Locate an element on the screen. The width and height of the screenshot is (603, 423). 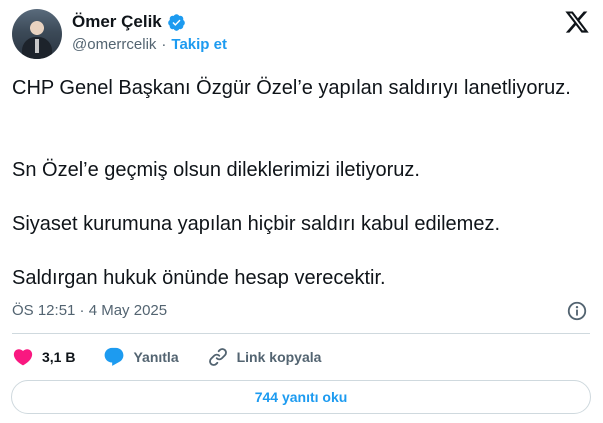
divider is located at coordinates (301, 333).